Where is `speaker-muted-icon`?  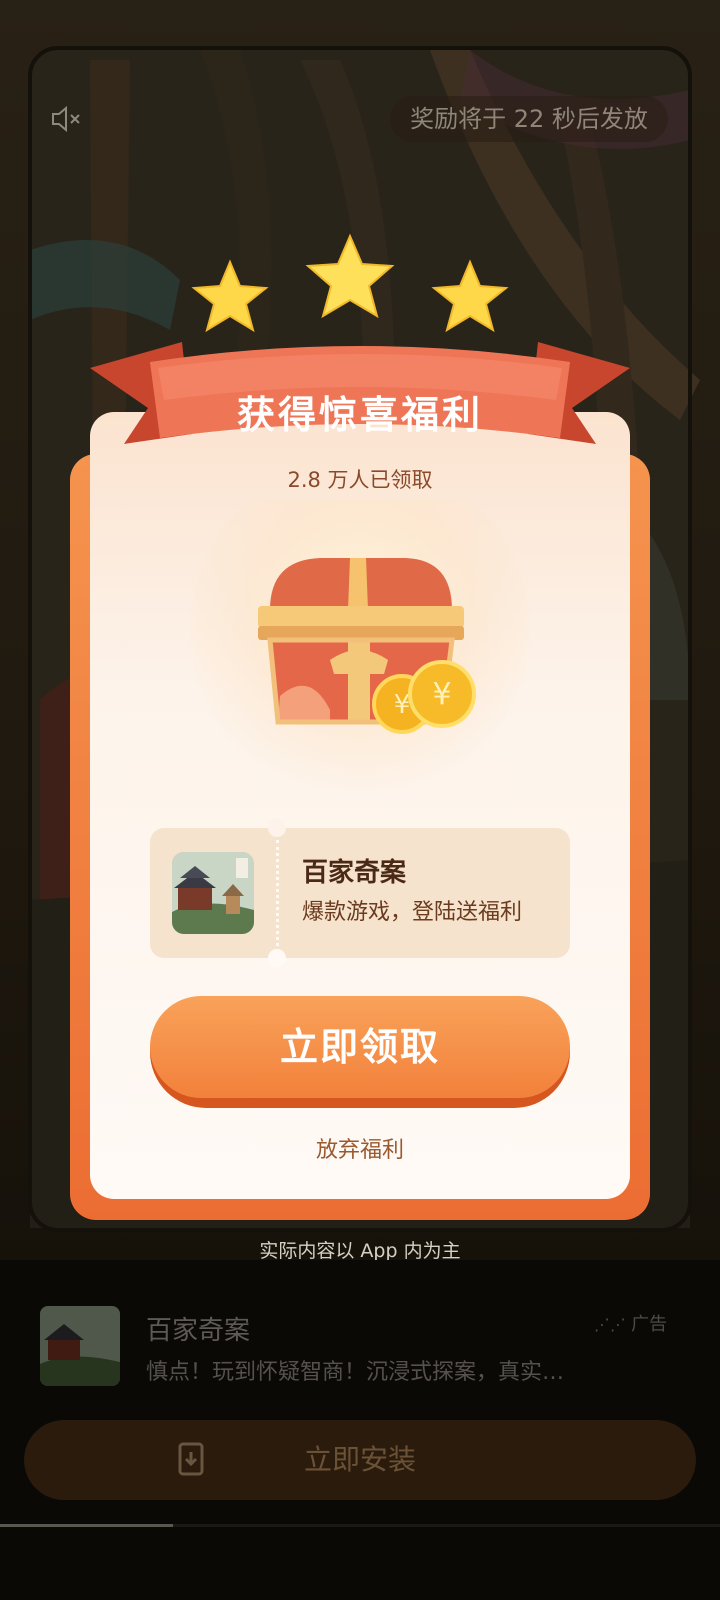
speaker-muted-icon is located at coordinates (67, 119).